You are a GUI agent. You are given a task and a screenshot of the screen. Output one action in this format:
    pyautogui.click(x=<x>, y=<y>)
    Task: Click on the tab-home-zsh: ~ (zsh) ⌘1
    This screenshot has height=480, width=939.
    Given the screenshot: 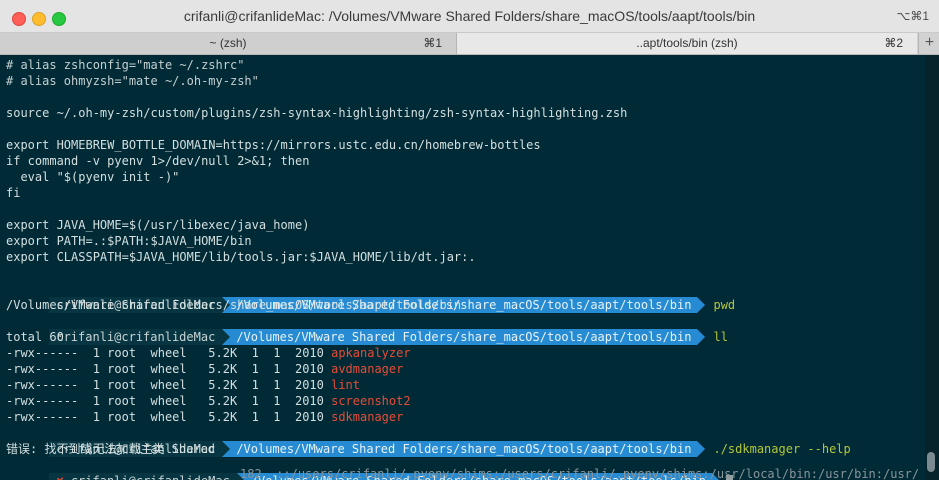 What is the action you would take?
    pyautogui.click(x=228, y=43)
    